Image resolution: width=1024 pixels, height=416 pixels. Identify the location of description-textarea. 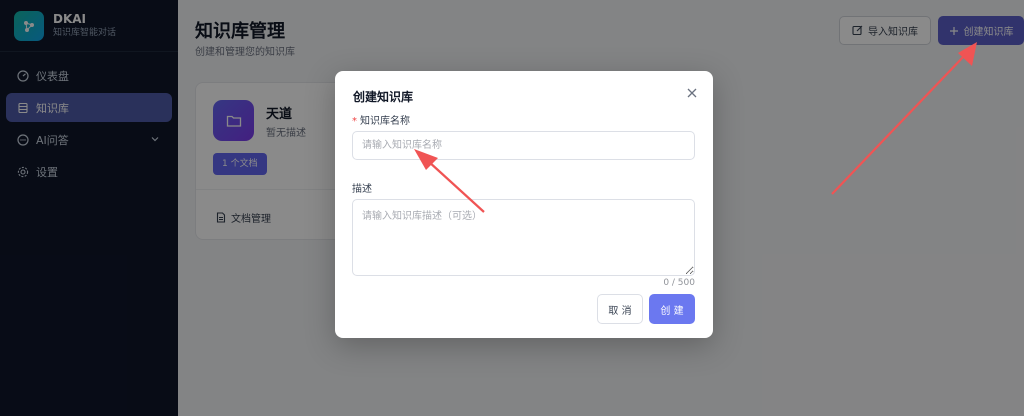
(523, 237).